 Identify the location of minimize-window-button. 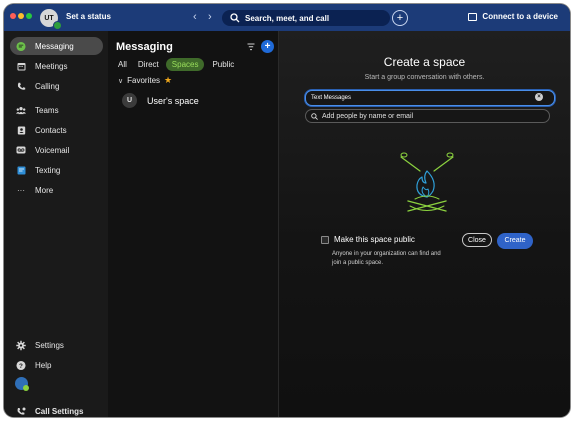
(21, 16).